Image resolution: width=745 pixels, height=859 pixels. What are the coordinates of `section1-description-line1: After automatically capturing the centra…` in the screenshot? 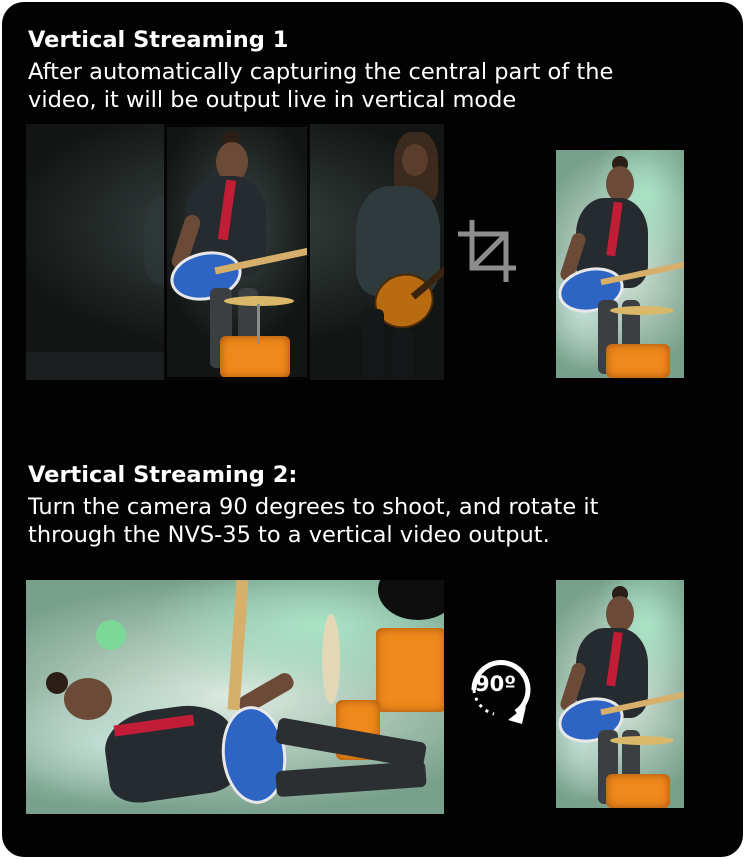 It's located at (321, 72).